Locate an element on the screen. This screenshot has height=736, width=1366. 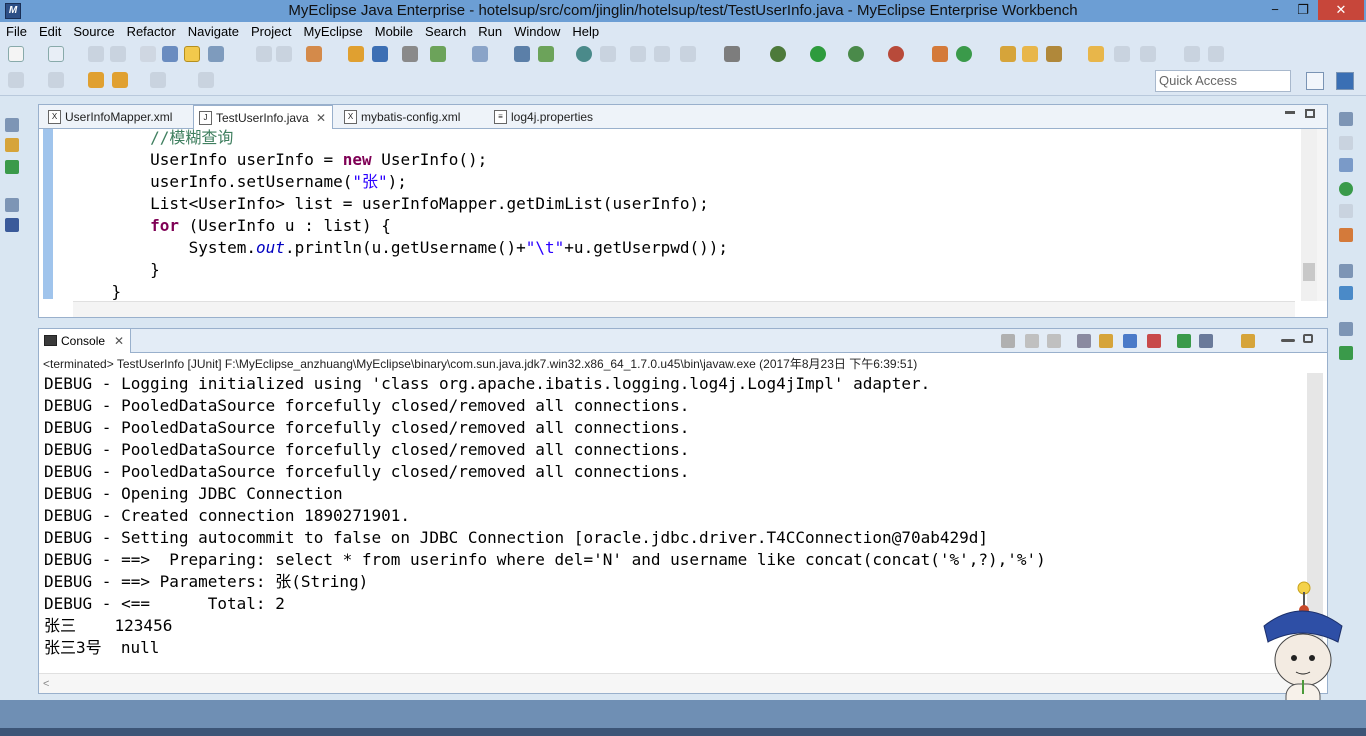
image-preview-icon is located at coordinates (12, 225).